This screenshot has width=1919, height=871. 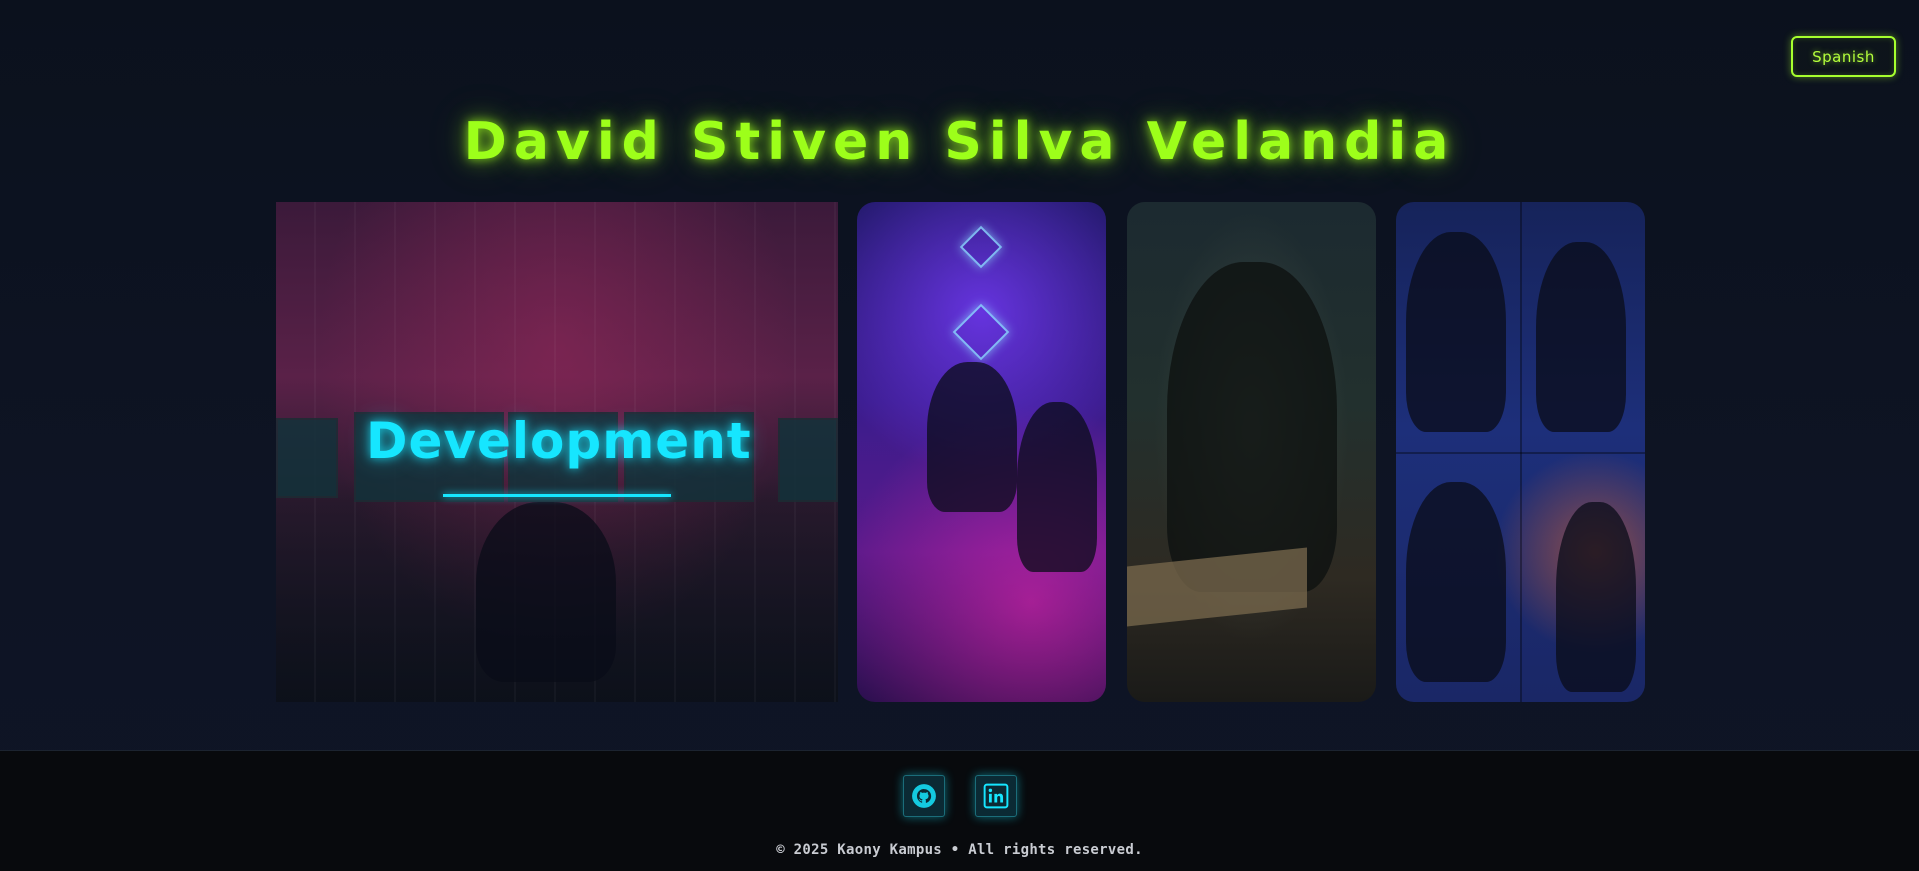 I want to click on github-link, so click(x=924, y=796).